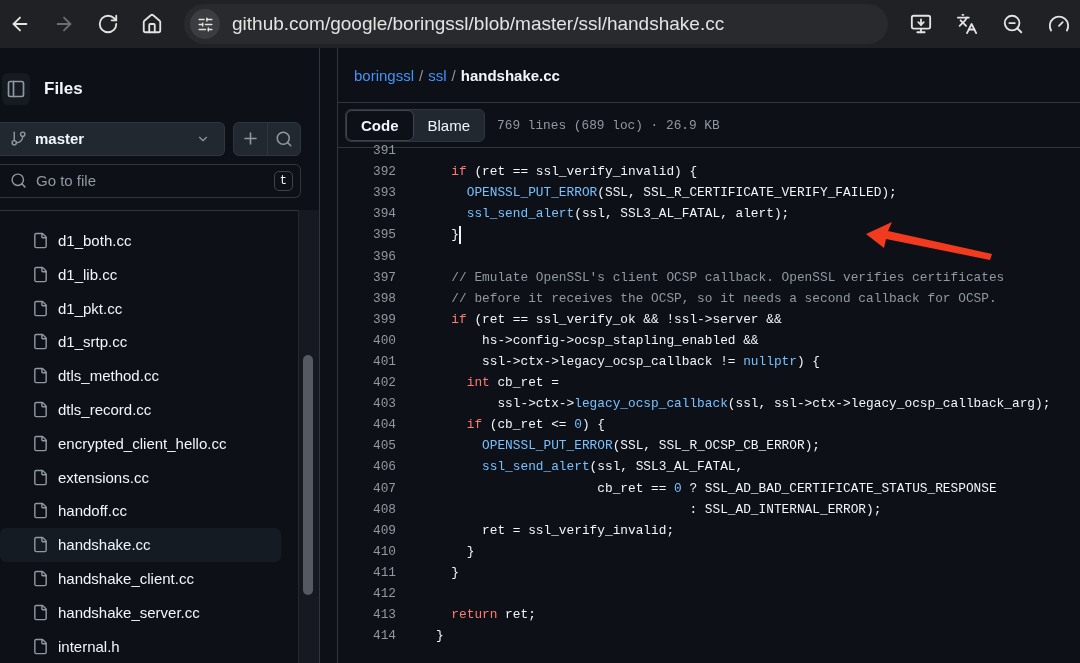 Image resolution: width=1080 pixels, height=663 pixels. What do you see at coordinates (140, 544) in the screenshot?
I see `file-item: handshake.cc` at bounding box center [140, 544].